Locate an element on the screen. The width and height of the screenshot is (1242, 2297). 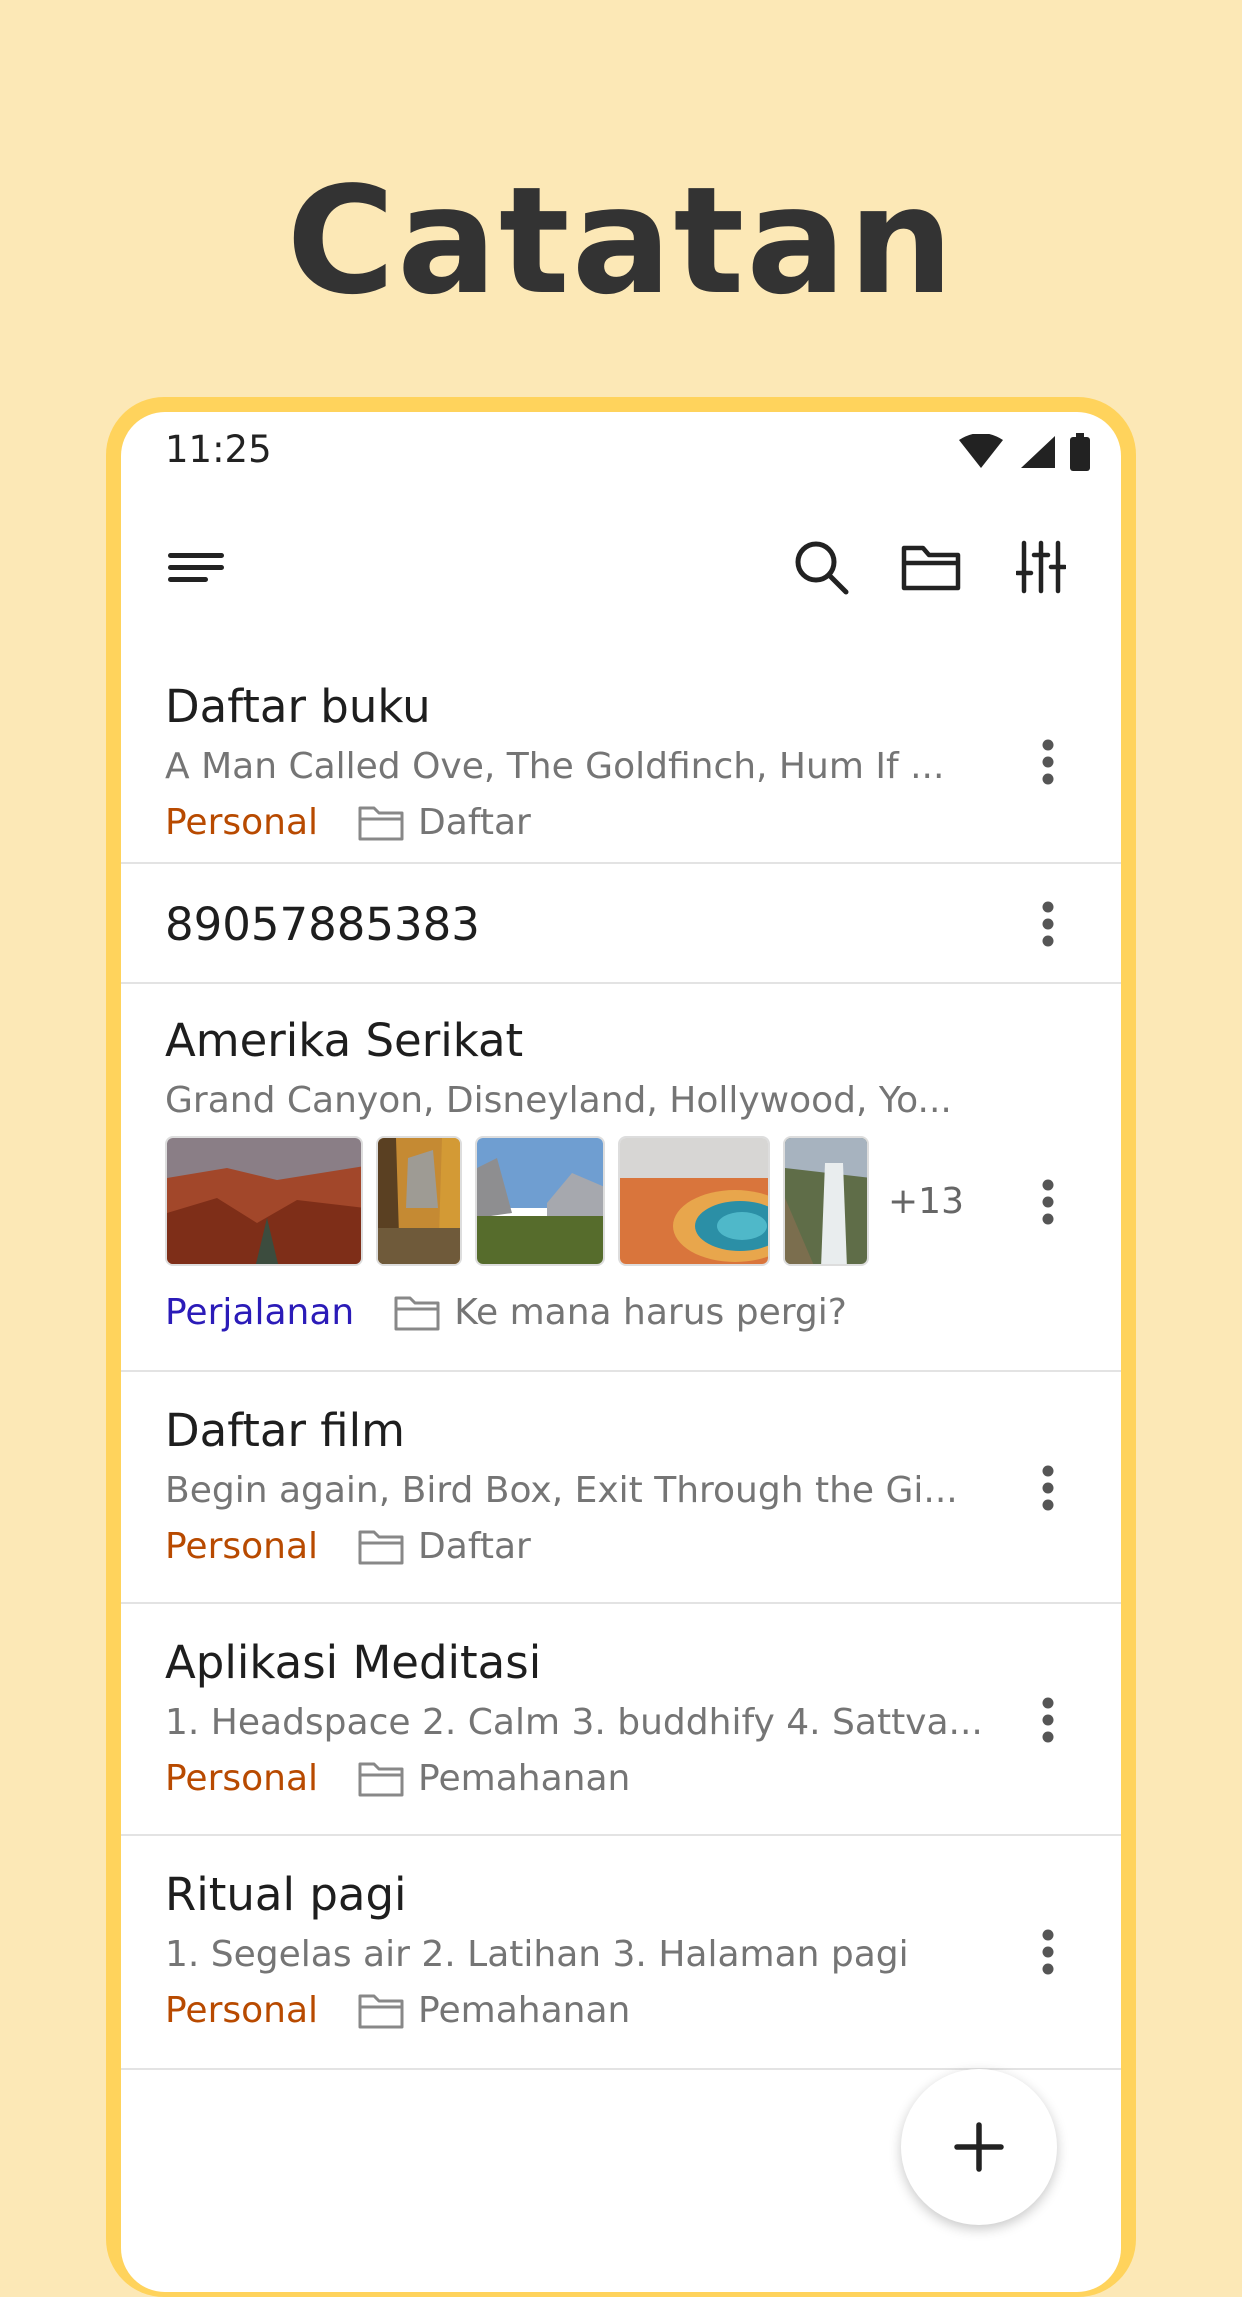
toolbar is located at coordinates (621, 567).